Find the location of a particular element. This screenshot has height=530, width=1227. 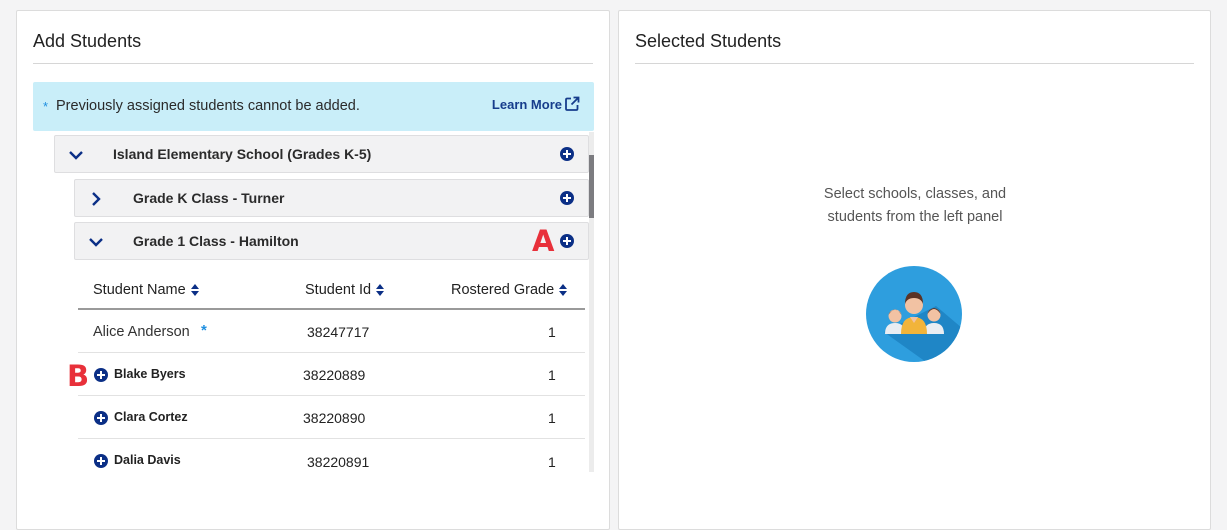

add-school-icon is located at coordinates (567, 154).